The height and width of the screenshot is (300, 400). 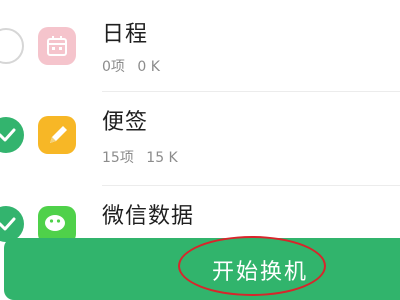 I want to click on item-size: 15 K, so click(x=162, y=158).